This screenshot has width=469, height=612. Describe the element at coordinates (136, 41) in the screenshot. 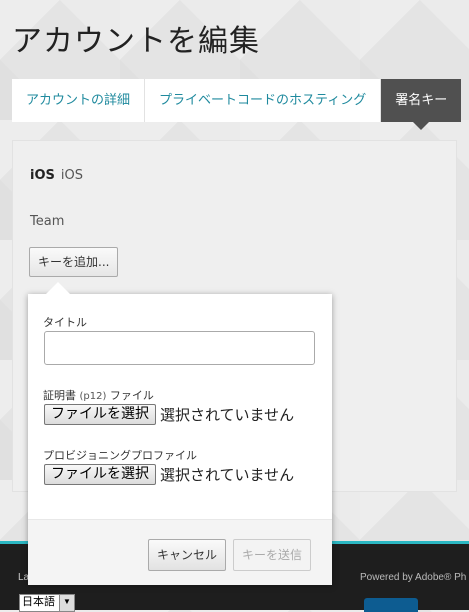

I see `page-title: アカウントを編集` at that location.